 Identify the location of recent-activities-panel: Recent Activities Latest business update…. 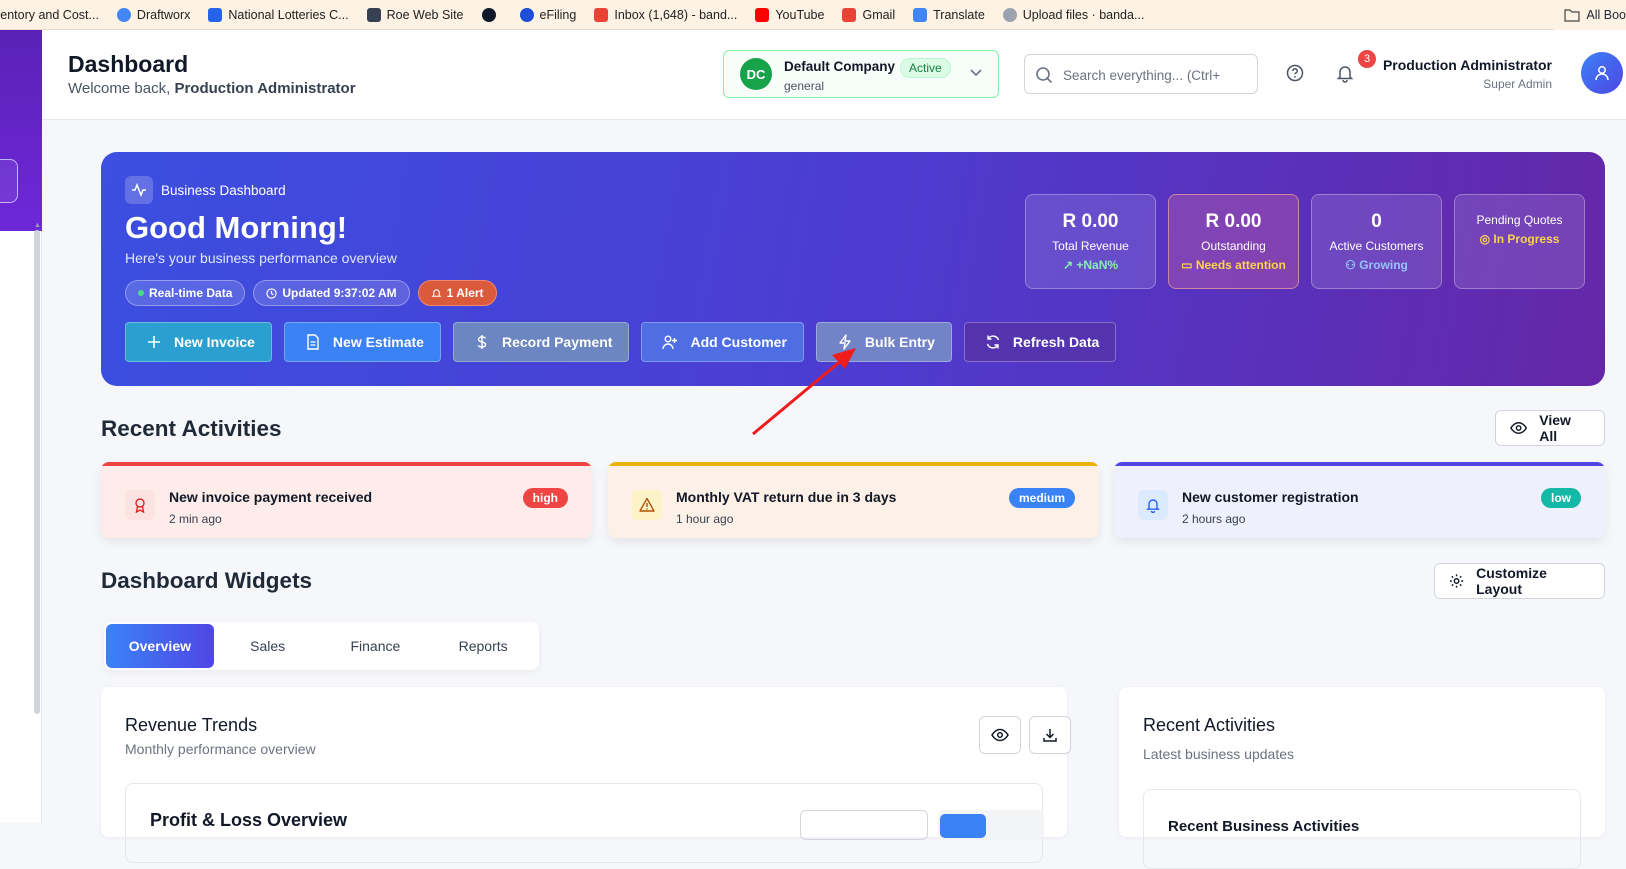
(1362, 778).